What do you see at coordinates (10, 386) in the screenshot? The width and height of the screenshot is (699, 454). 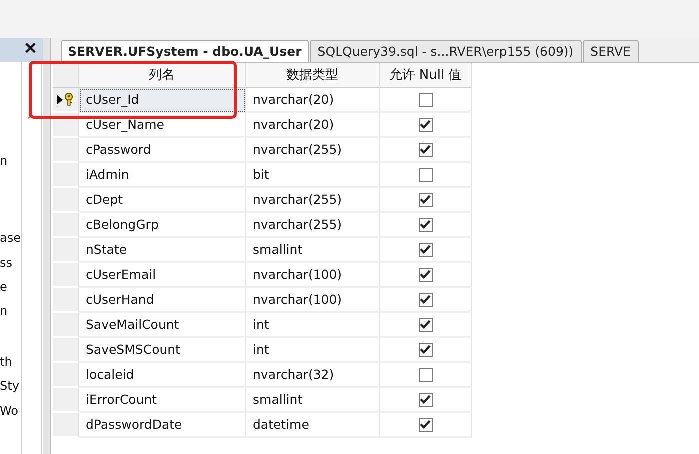 I see `tree-item: Sty` at bounding box center [10, 386].